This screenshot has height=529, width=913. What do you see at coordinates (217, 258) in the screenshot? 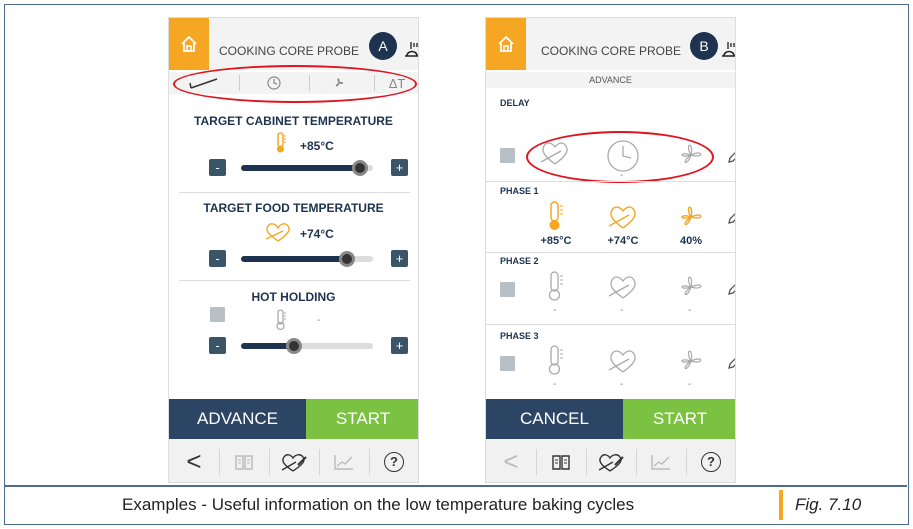
I see `food-minus-button: -` at bounding box center [217, 258].